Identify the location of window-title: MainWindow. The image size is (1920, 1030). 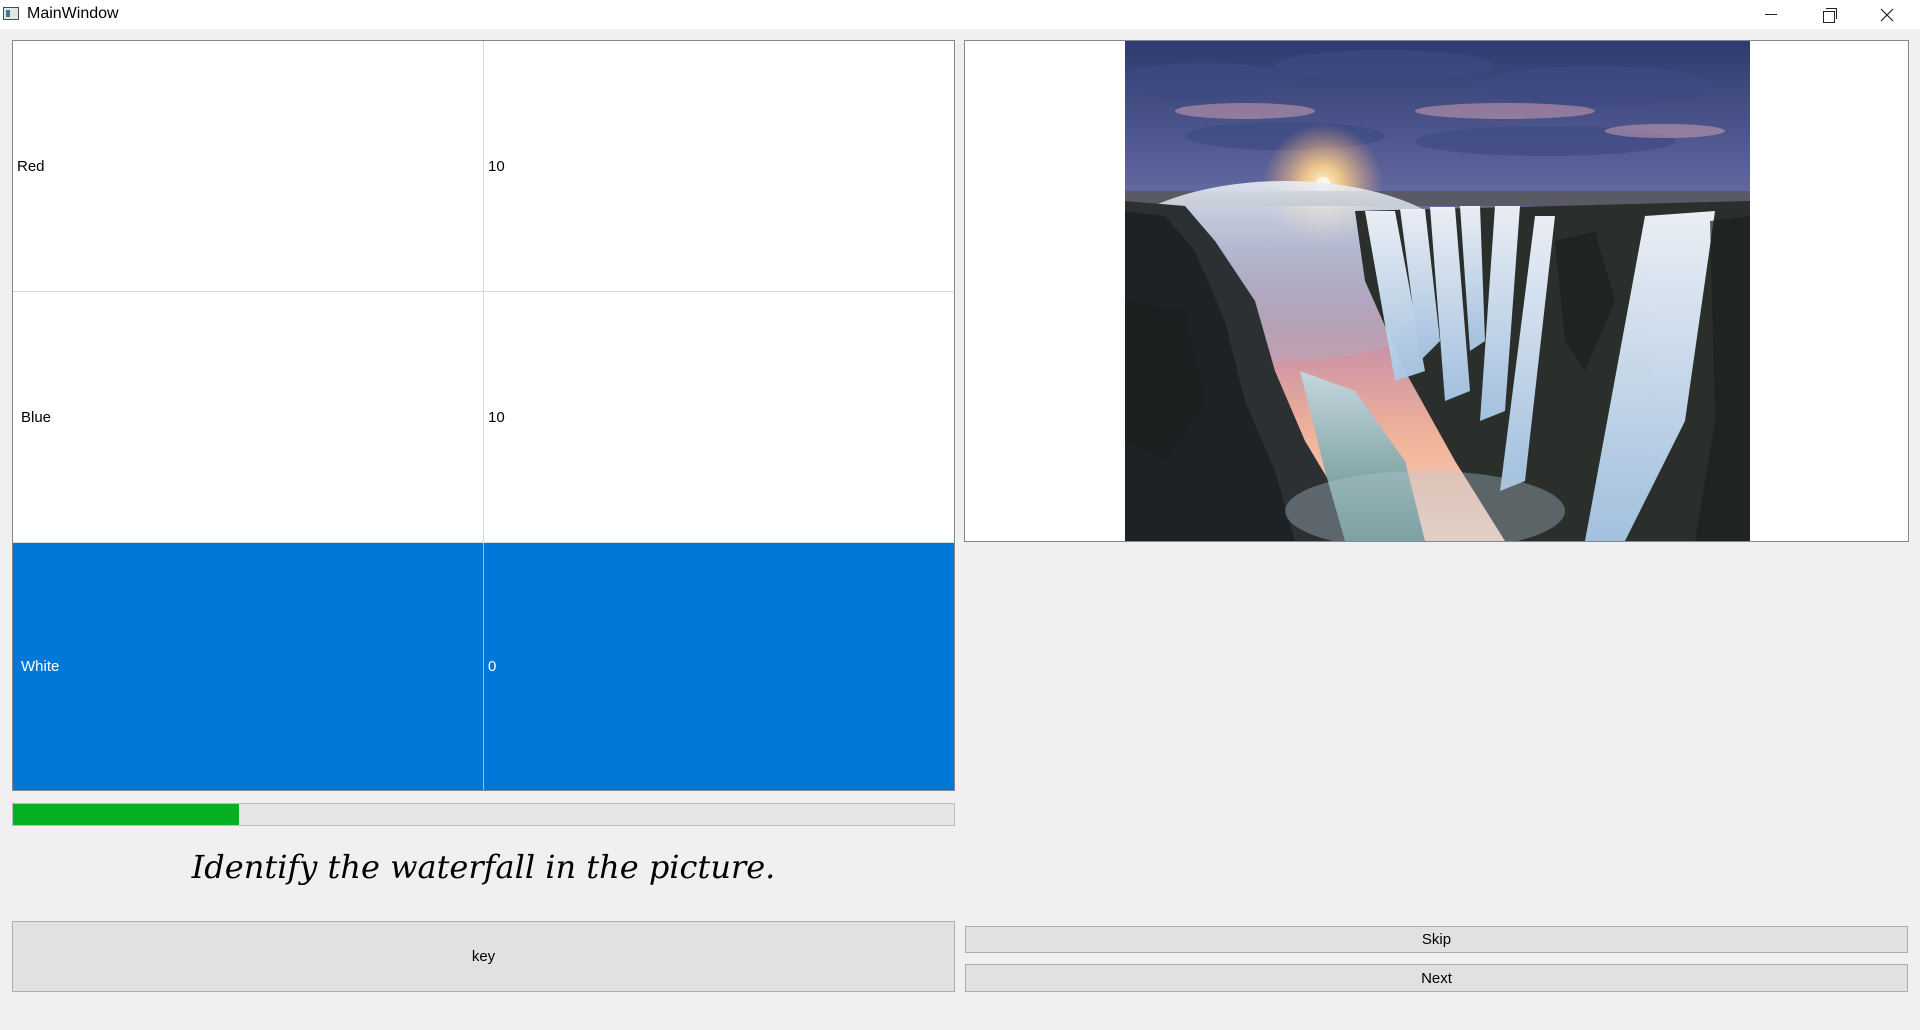
(73, 13).